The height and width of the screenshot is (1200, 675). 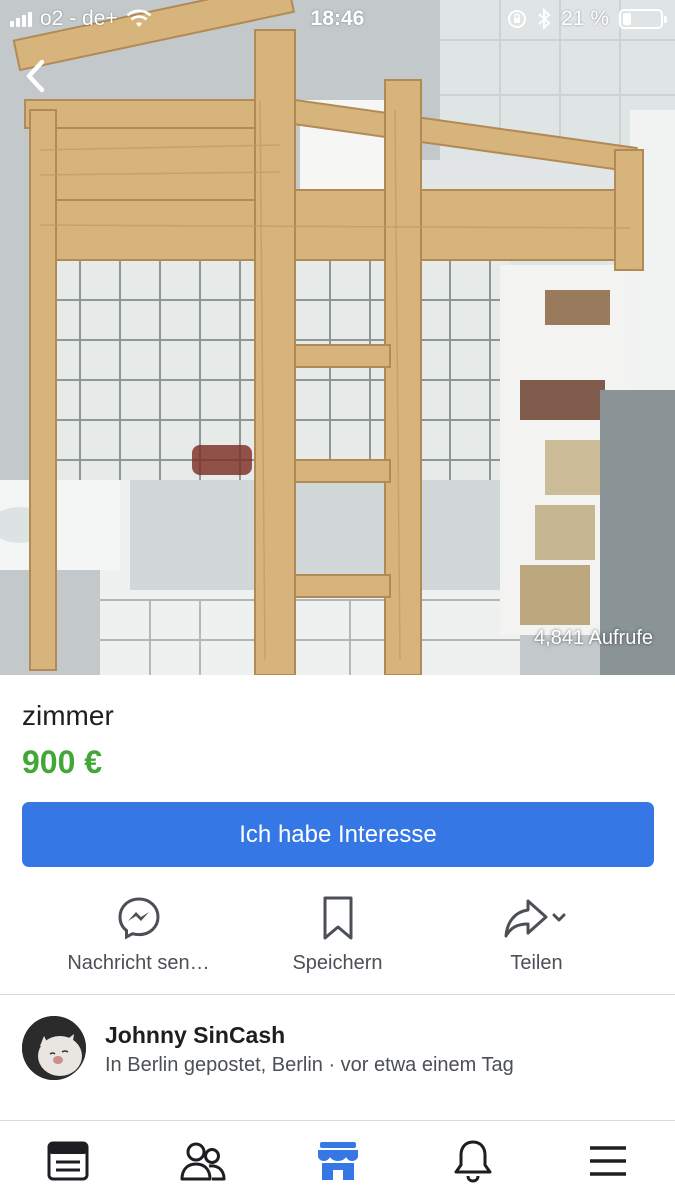 I want to click on friends-icon, so click(x=203, y=1161).